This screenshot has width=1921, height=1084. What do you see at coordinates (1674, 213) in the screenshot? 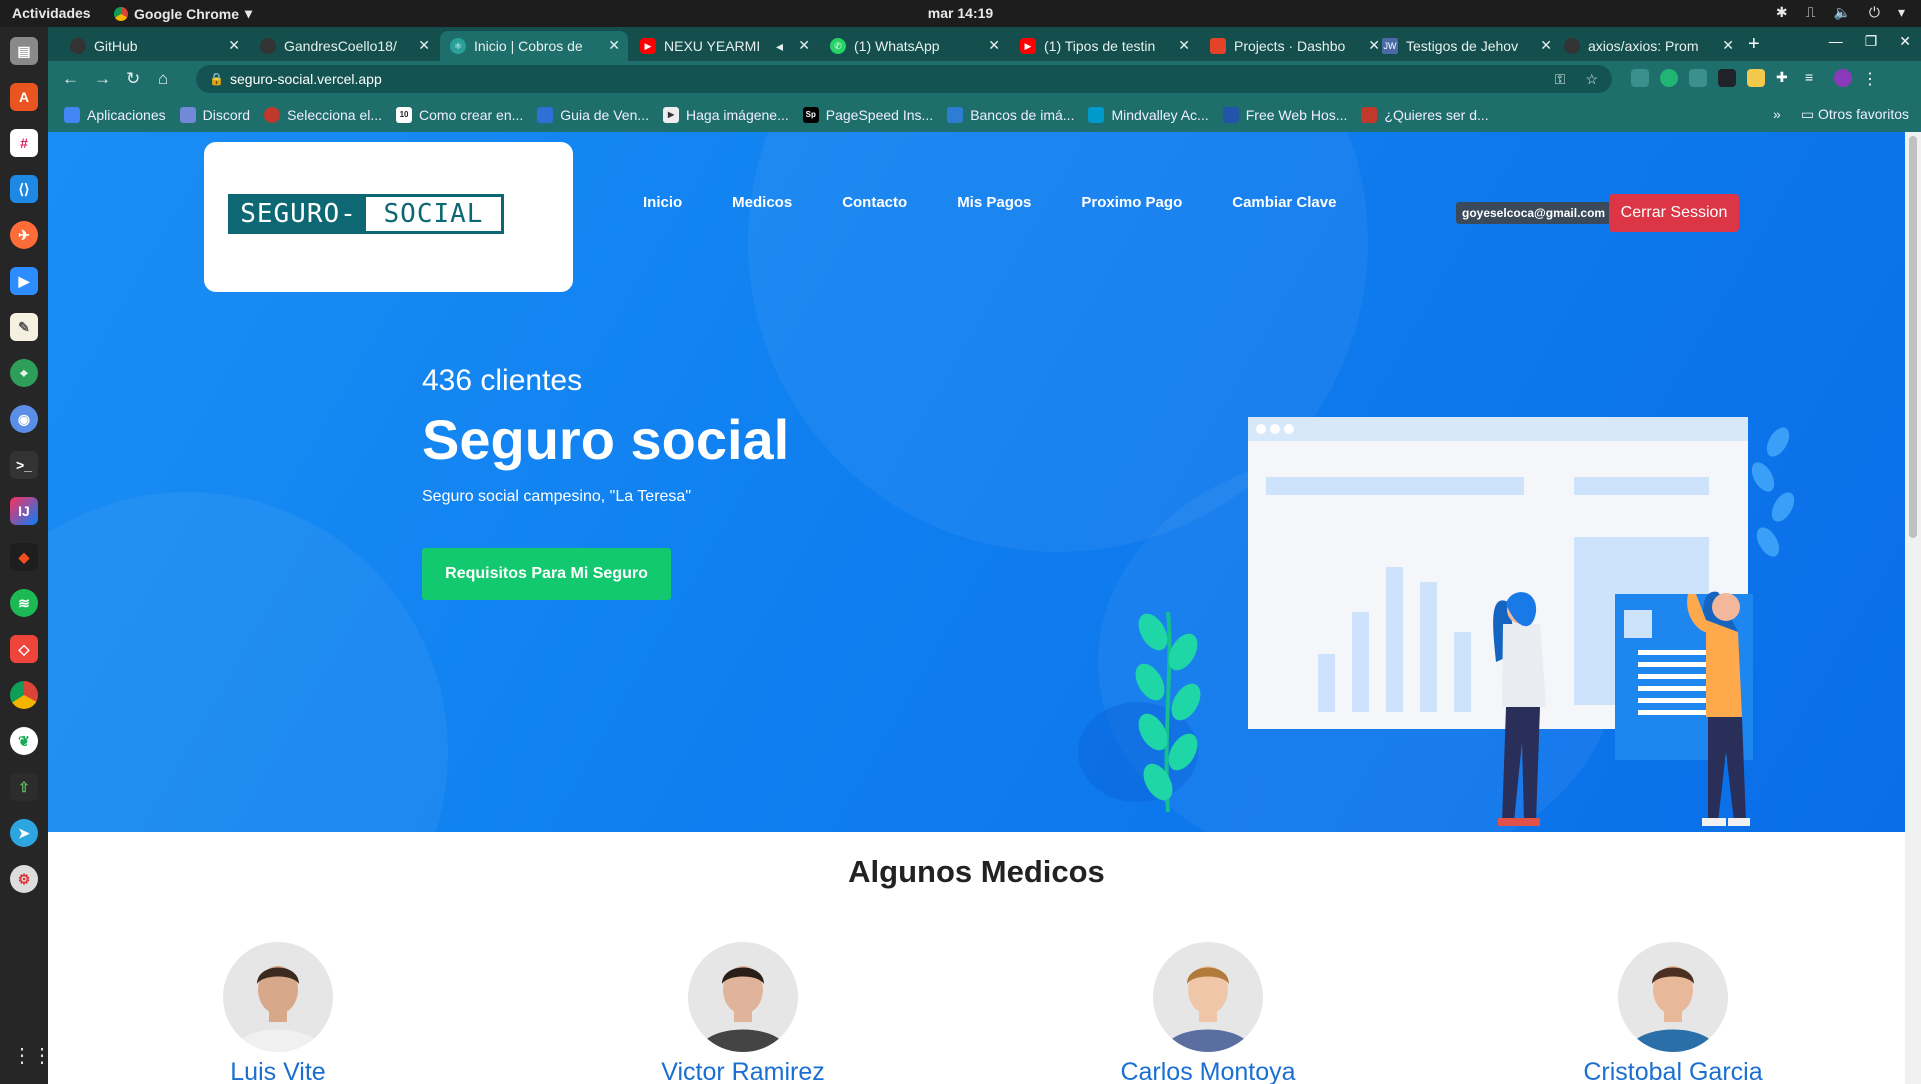
I see `logout-button: Cerrar Session` at bounding box center [1674, 213].